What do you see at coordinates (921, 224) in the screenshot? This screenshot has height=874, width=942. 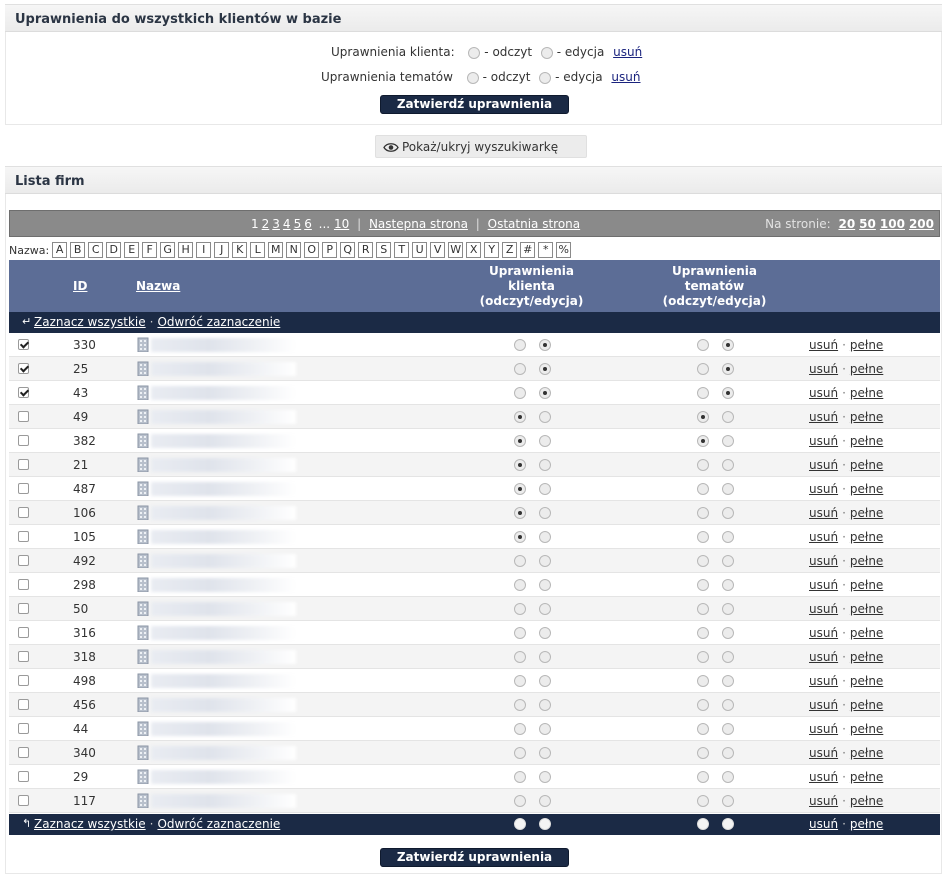 I see `per-page-option: 200` at bounding box center [921, 224].